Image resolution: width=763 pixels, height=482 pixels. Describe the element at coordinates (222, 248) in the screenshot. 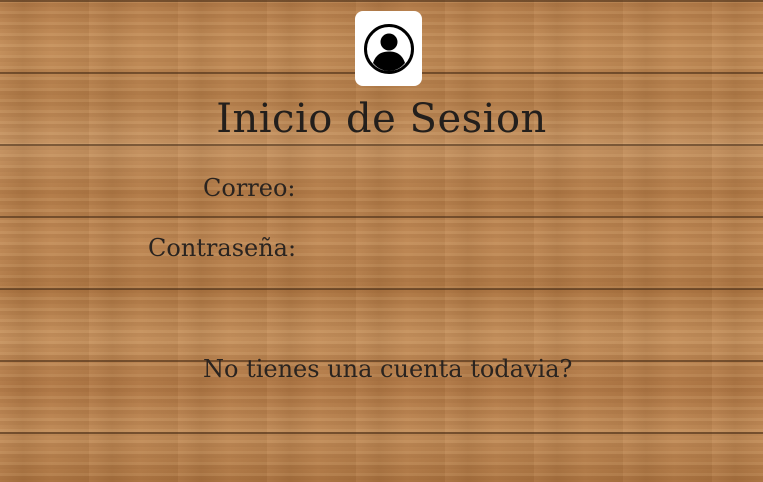

I see `password-label: Contraseña:` at that location.